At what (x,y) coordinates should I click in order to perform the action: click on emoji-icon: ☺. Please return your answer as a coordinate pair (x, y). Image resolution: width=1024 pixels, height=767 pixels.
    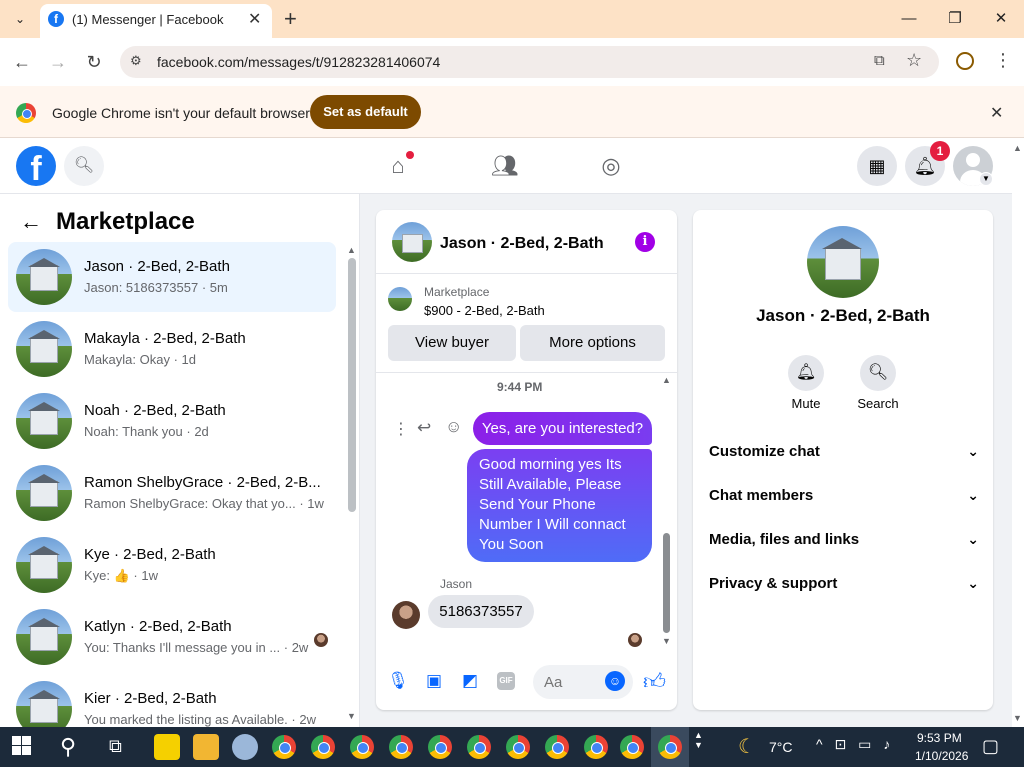
    Looking at the image, I should click on (615, 681).